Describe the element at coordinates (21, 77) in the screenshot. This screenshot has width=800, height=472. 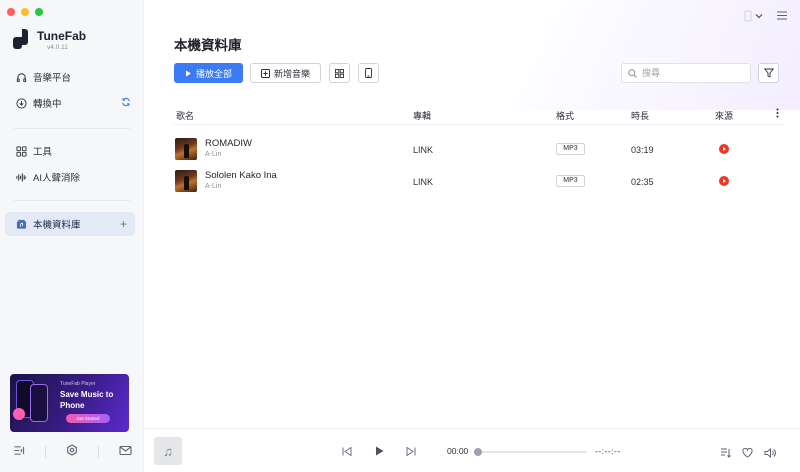
I see `headphones-icon` at that location.